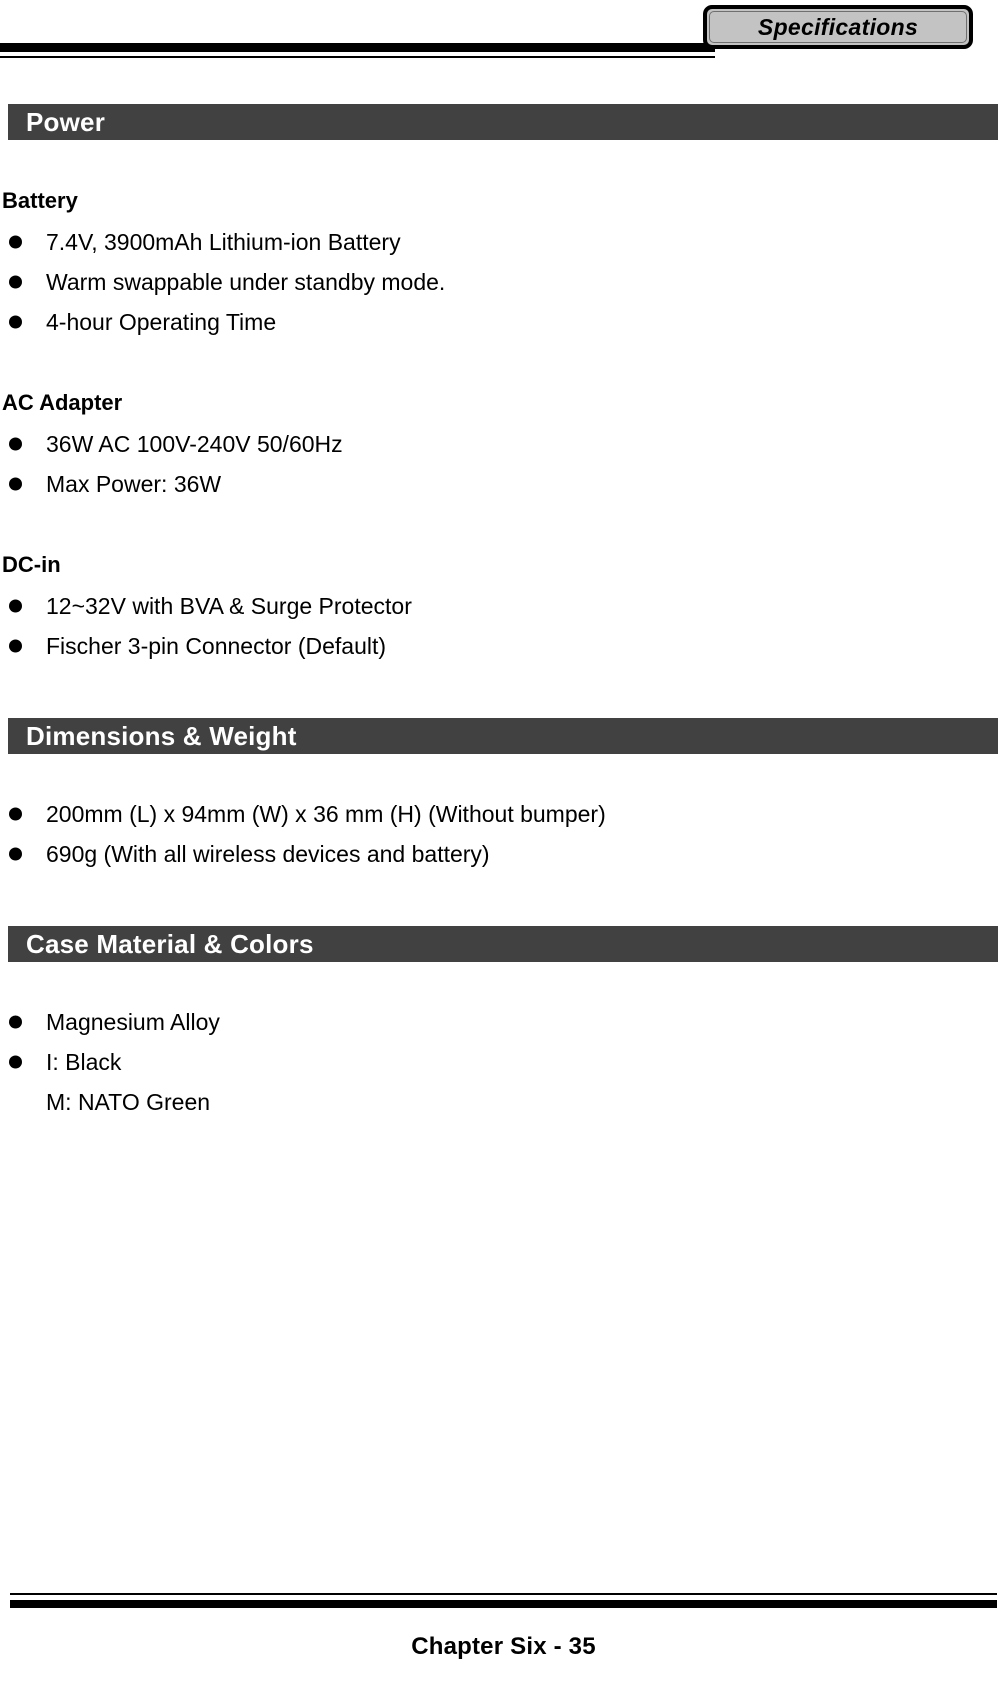 This screenshot has width=1007, height=1681. What do you see at coordinates (84, 1062) in the screenshot?
I see `list-item-text: I: Black` at bounding box center [84, 1062].